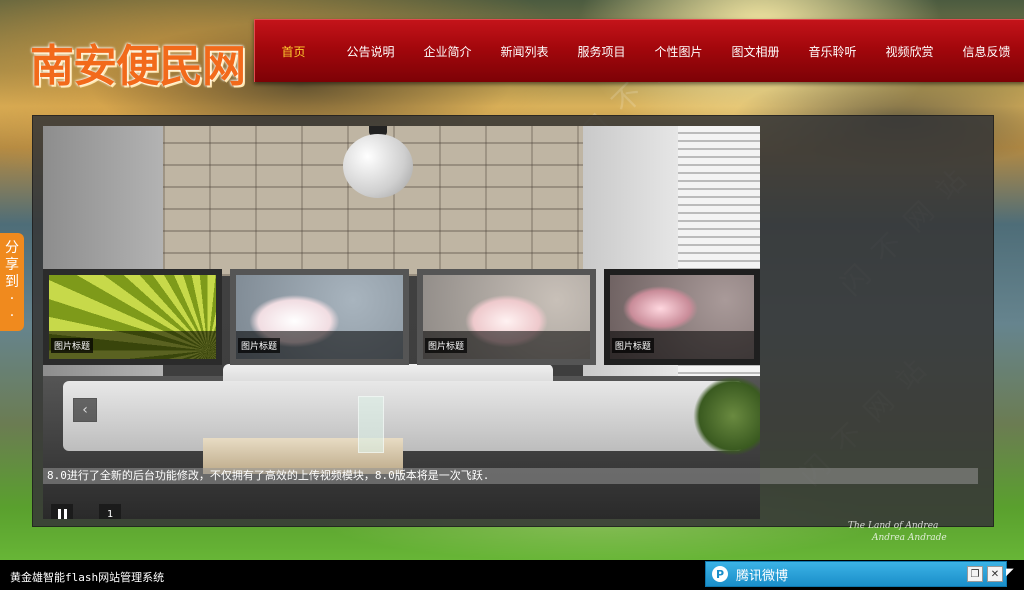  I want to click on nav-item-5: 个性图片, so click(678, 51).